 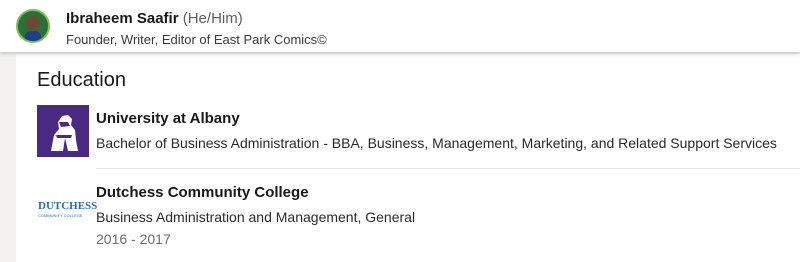 What do you see at coordinates (81, 80) in the screenshot?
I see `section-title: Education` at bounding box center [81, 80].